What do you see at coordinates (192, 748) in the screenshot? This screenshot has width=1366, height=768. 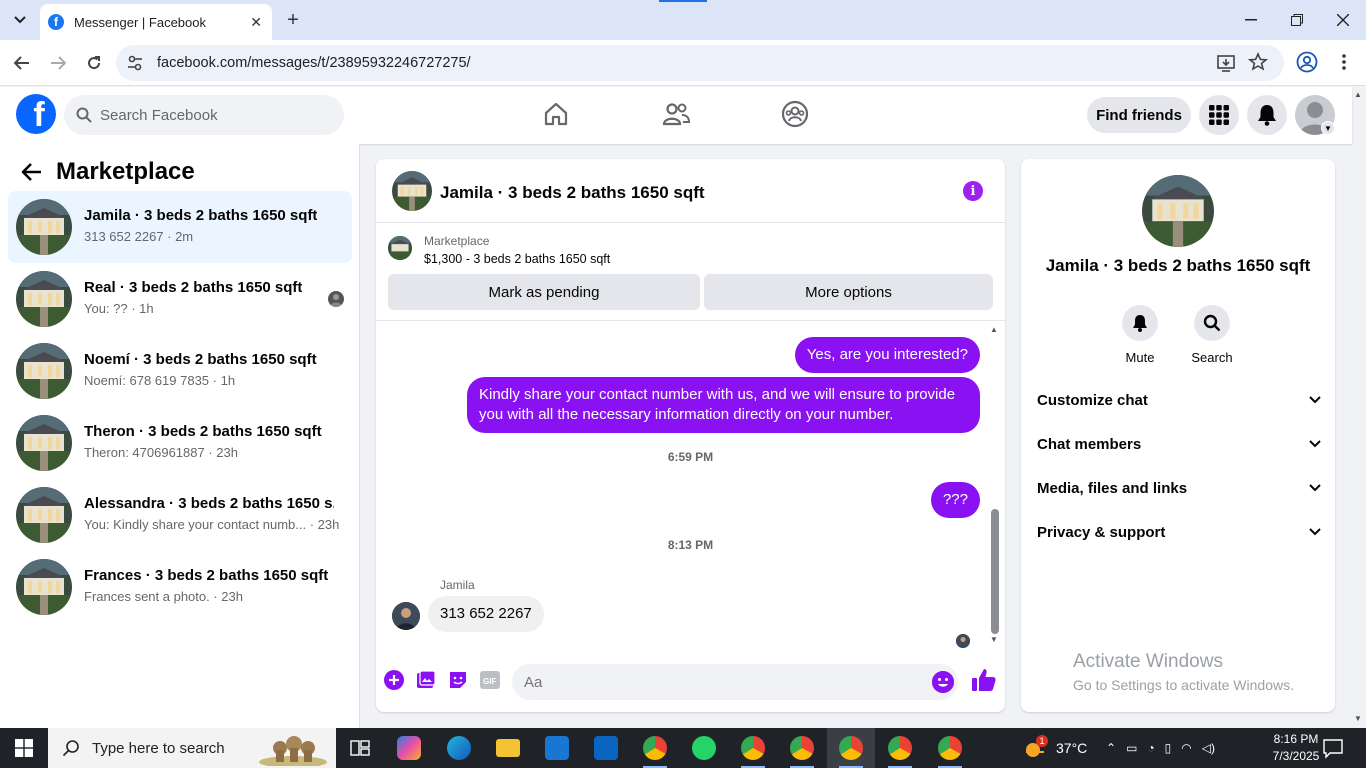 I see `taskbar-search-box: Type here to search` at bounding box center [192, 748].